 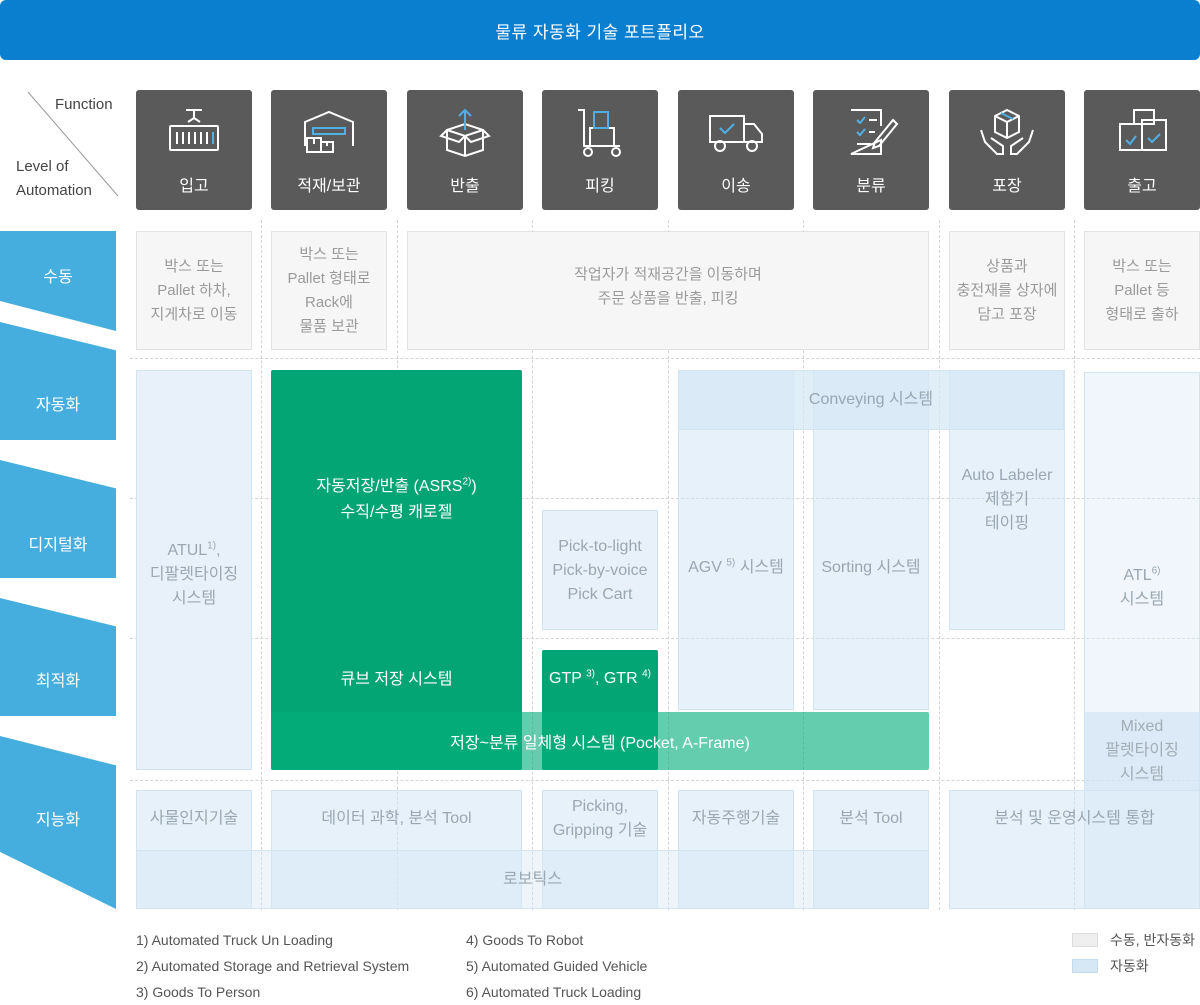 I want to click on cell-text: 지게차로 이동, so click(x=194, y=314).